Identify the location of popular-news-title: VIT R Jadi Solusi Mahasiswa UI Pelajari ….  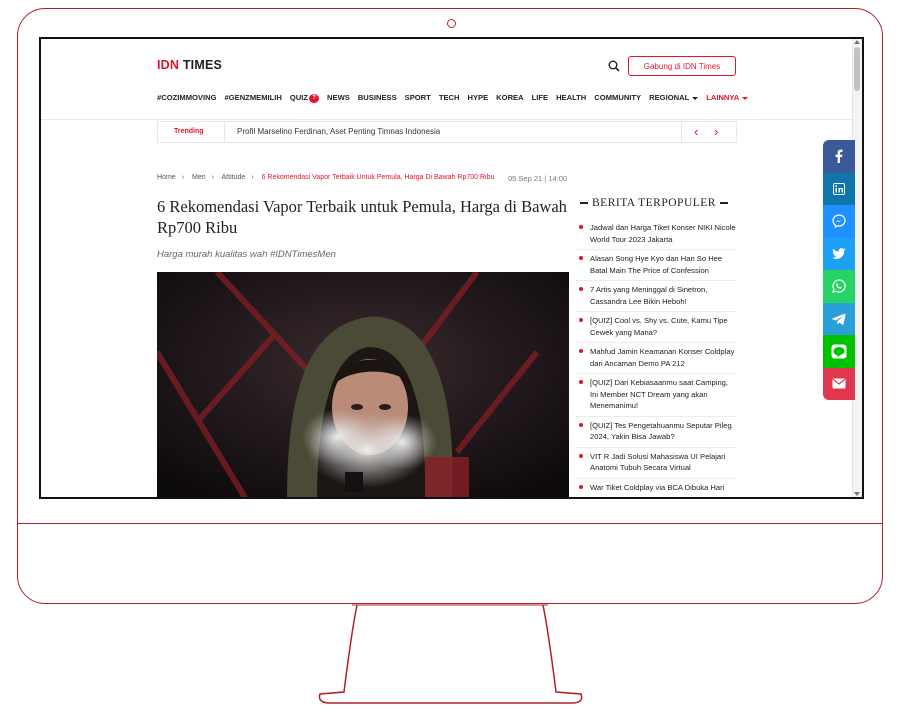
(658, 462).